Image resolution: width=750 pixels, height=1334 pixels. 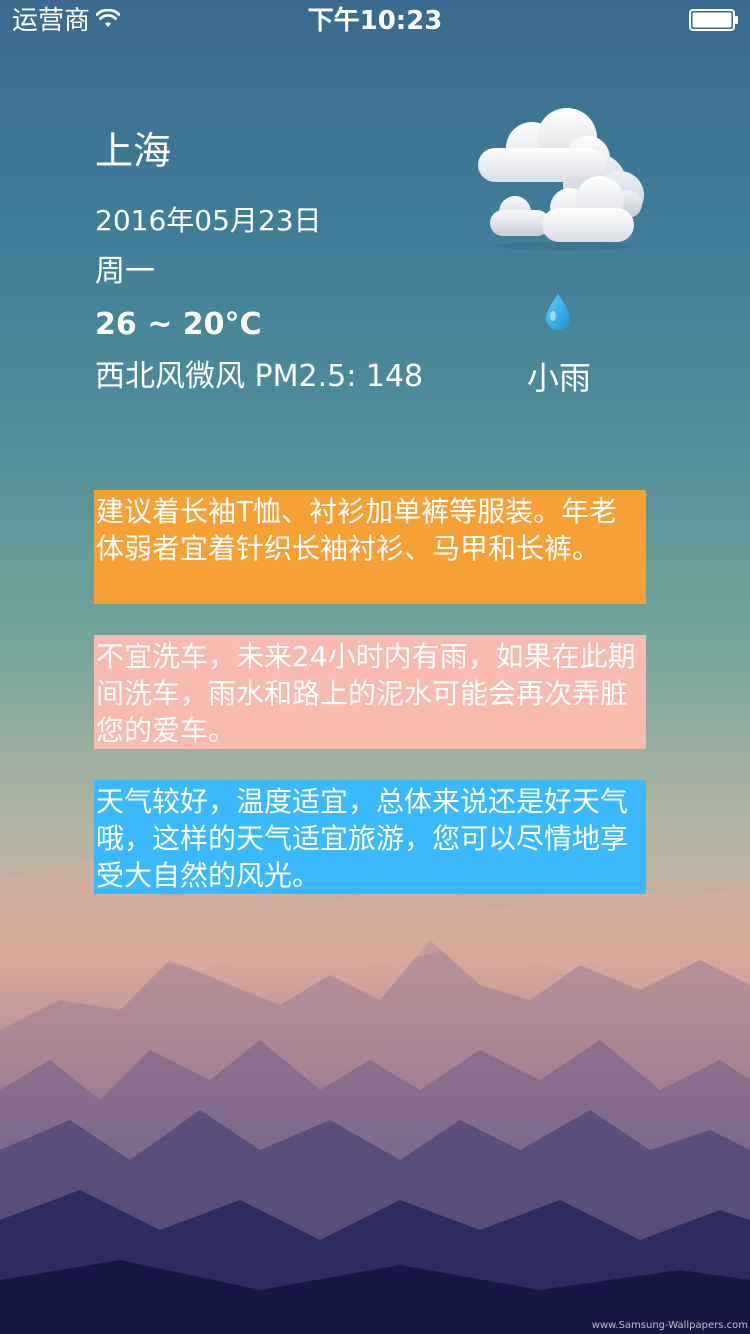 I want to click on wallpaper-credit: www.Samsung-Wallpapers.com, so click(x=669, y=1325).